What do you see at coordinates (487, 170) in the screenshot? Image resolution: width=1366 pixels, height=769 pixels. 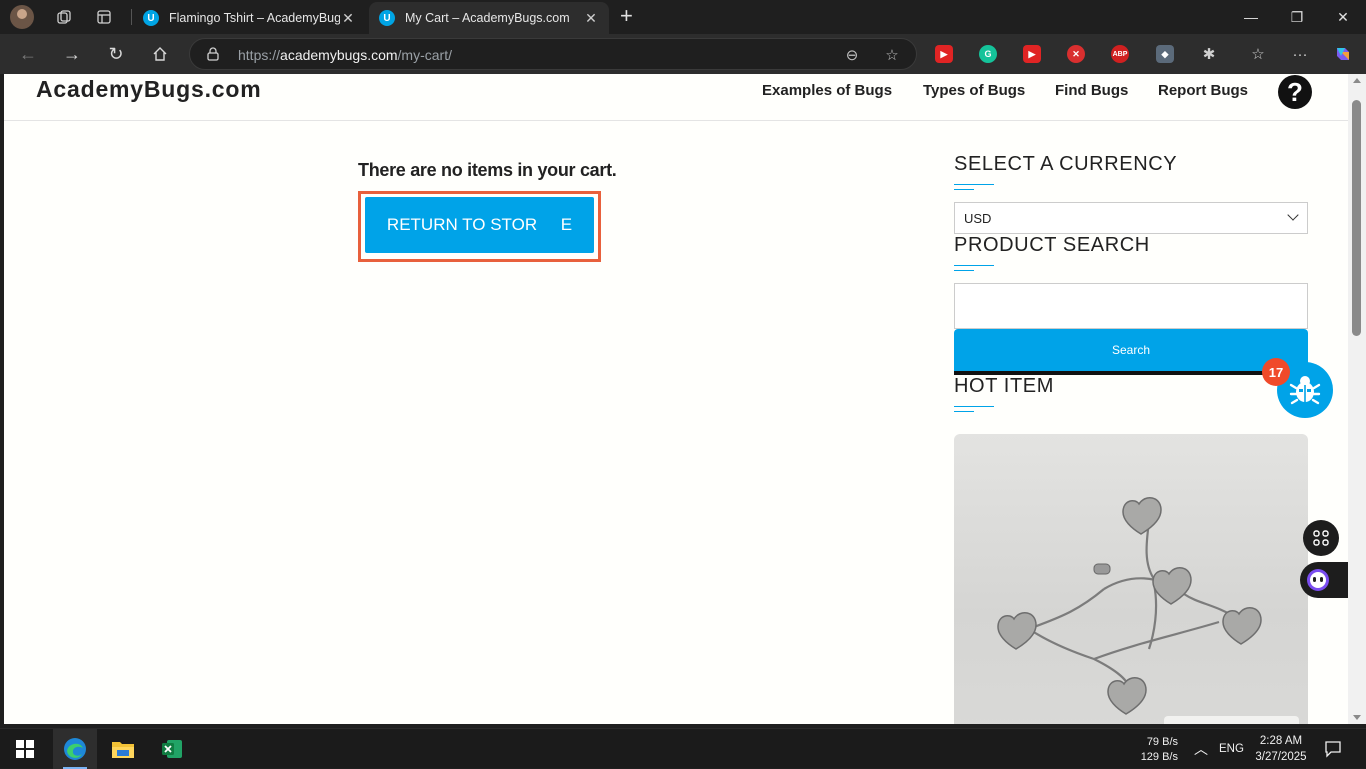 I see `cart-empty-message: There are no items in your cart.` at bounding box center [487, 170].